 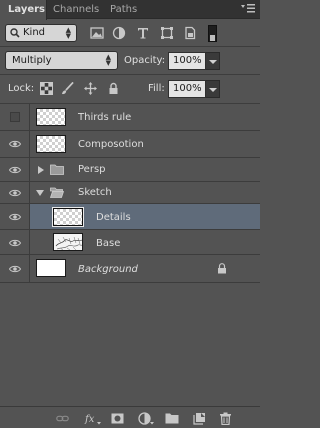 What do you see at coordinates (167, 33) in the screenshot?
I see `shape-filter-icon` at bounding box center [167, 33].